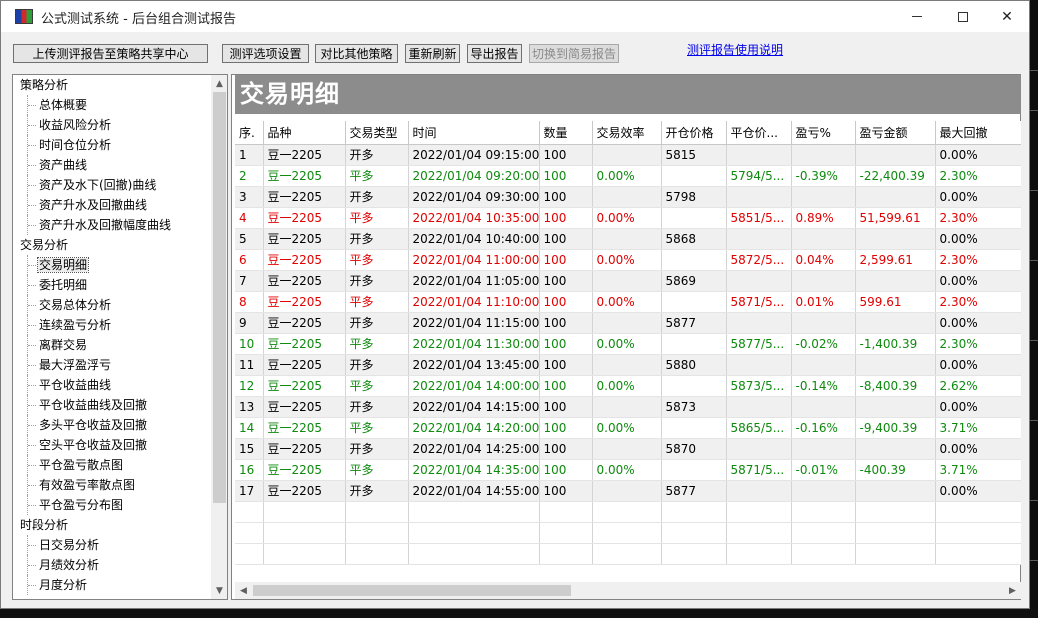 Image resolution: width=1038 pixels, height=618 pixels. What do you see at coordinates (304, 133) in the screenshot?
I see `column-header: 品种` at bounding box center [304, 133].